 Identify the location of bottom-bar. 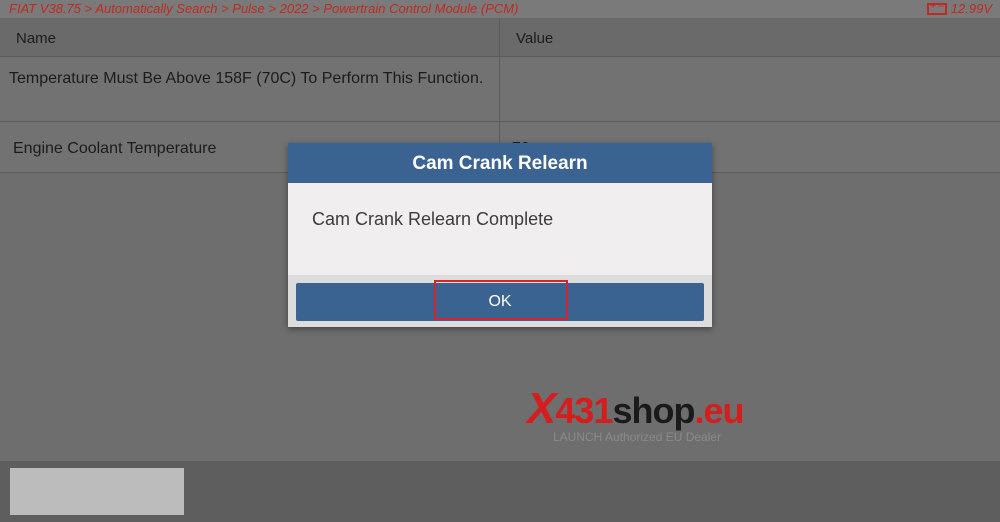
(500, 491).